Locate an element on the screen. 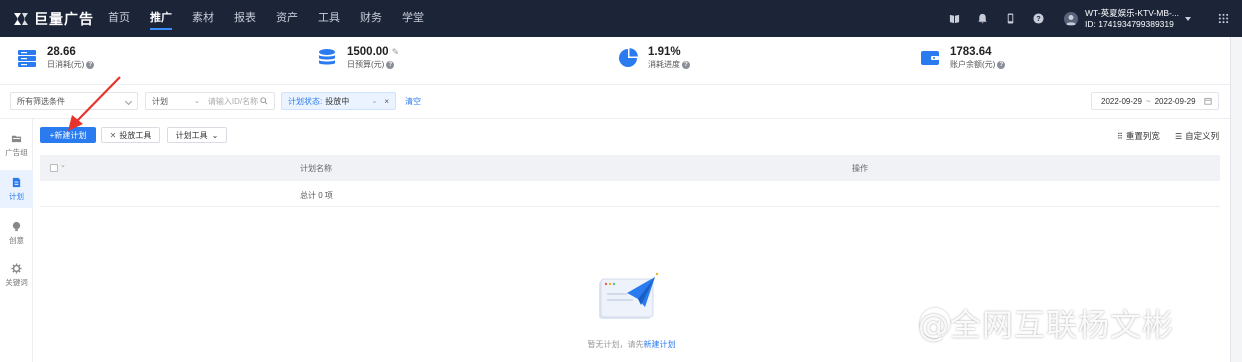  user-info: WT-英夏娱乐-KTV-MB-... ID: 1741934799389319 is located at coordinates (1132, 19).